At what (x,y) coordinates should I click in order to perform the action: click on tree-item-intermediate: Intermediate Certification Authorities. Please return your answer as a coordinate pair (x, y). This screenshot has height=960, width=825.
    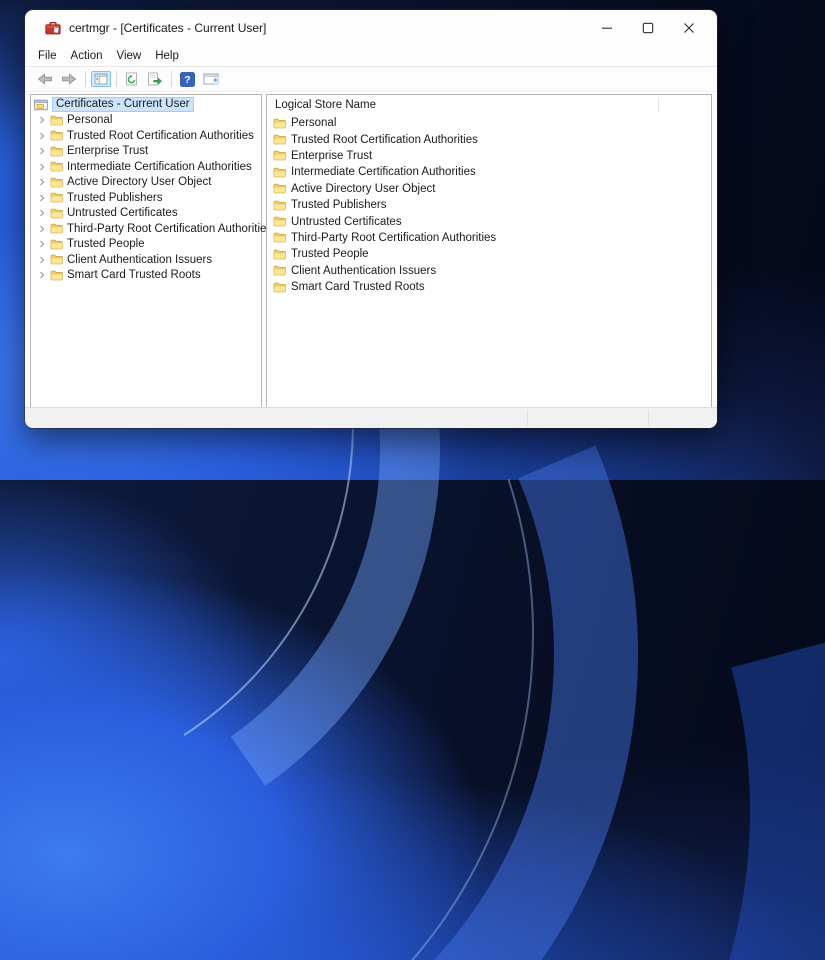
    Looking at the image, I should click on (146, 167).